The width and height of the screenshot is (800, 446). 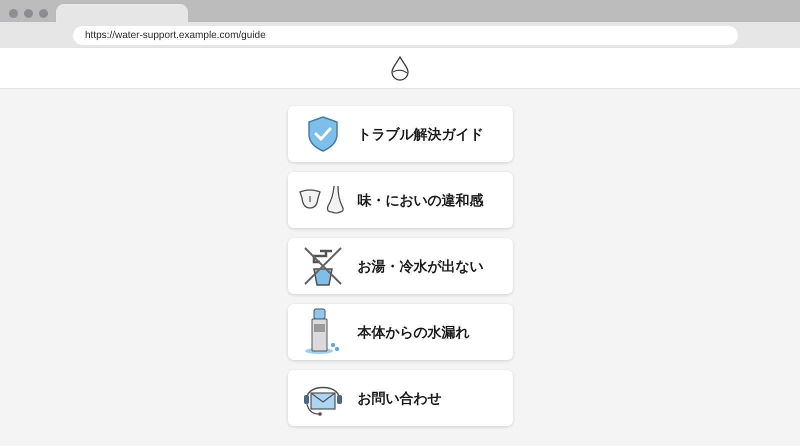 I want to click on menu-card: お湯・冷水が出ない, so click(x=400, y=266).